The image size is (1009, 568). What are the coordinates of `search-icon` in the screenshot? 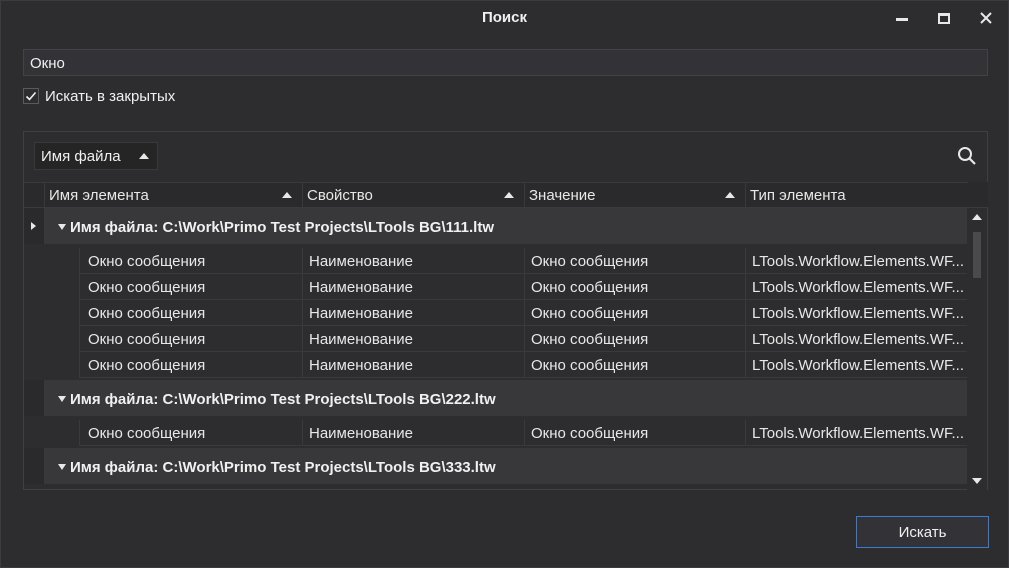 It's located at (967, 156).